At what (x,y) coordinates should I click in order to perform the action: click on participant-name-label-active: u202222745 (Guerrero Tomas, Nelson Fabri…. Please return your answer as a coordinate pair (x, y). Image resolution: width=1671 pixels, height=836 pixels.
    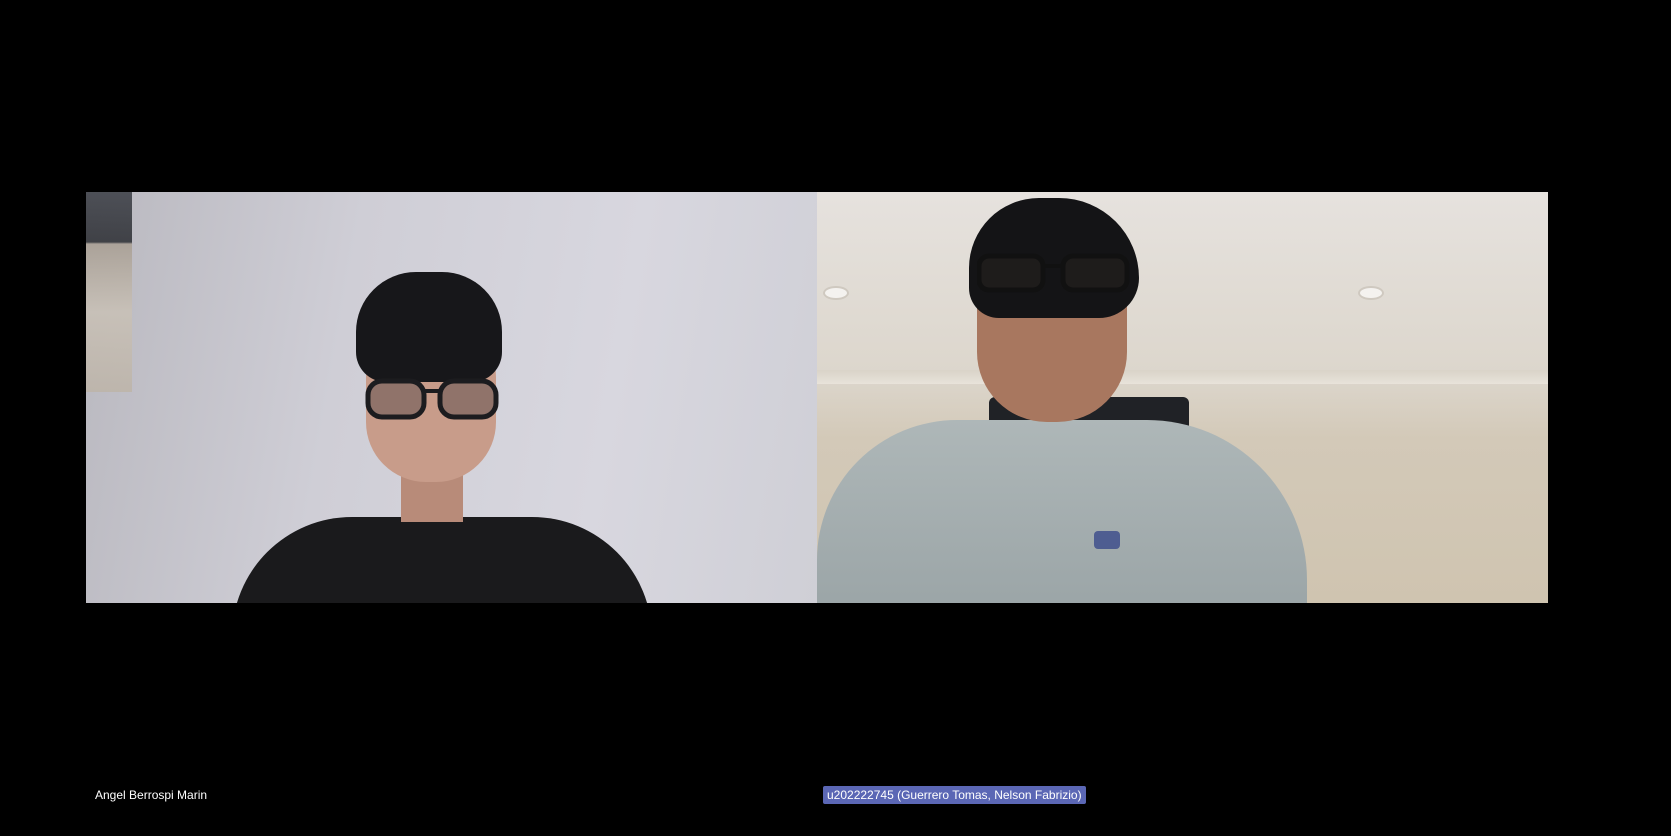
    Looking at the image, I should click on (954, 795).